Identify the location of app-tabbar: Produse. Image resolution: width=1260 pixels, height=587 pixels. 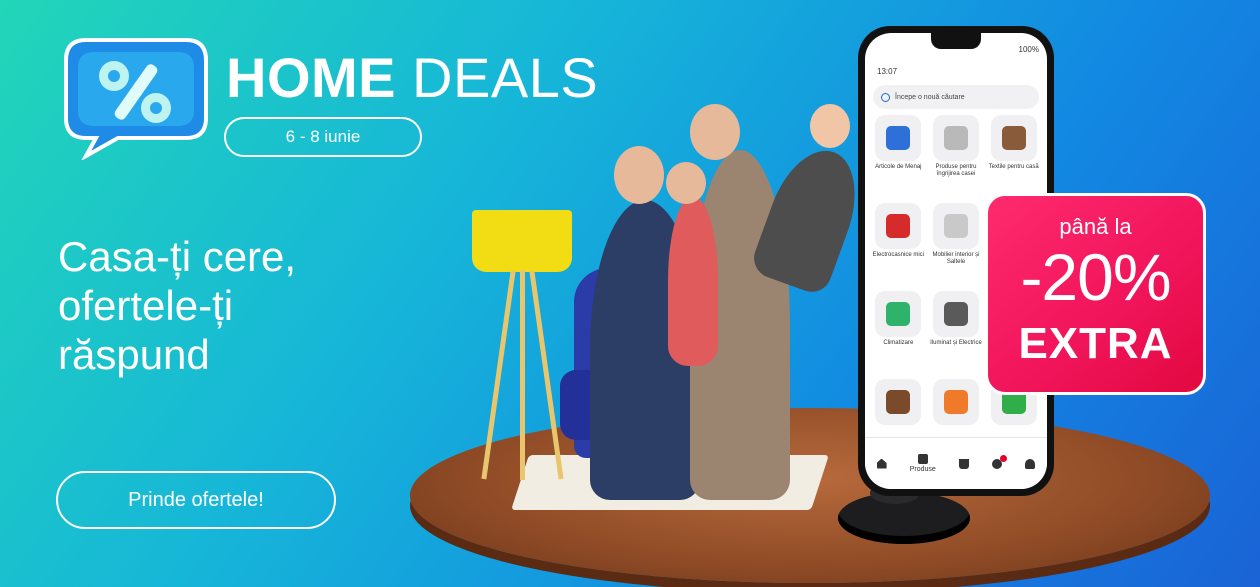
(956, 463).